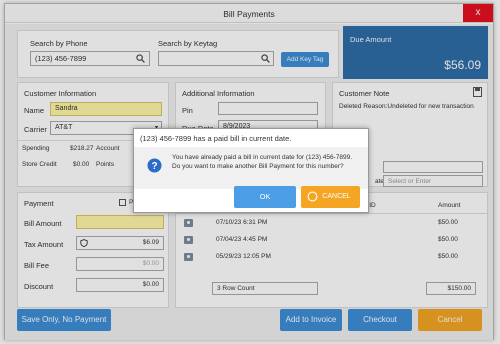 This screenshot has height=344, width=500. What do you see at coordinates (39, 203) in the screenshot?
I see `payment-header: Payment` at bounding box center [39, 203].